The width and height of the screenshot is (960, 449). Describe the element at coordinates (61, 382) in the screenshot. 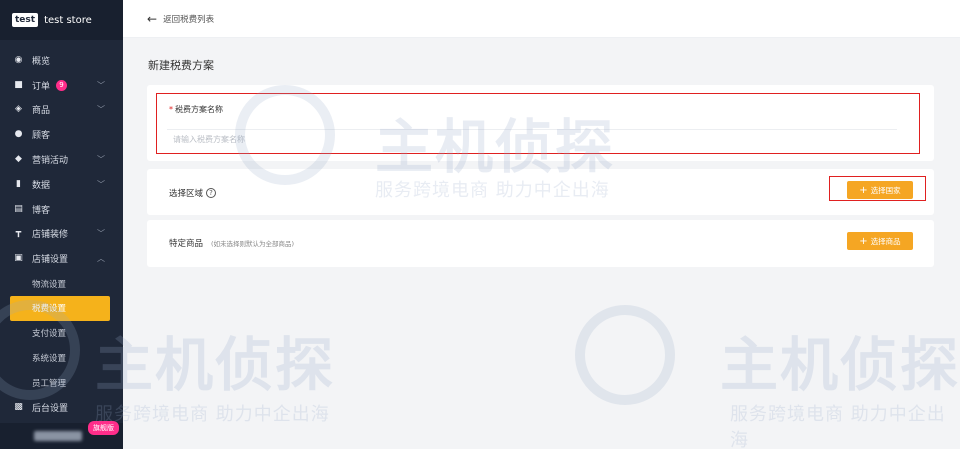

I see `sidebar-subitem-staff: 员工管理` at that location.